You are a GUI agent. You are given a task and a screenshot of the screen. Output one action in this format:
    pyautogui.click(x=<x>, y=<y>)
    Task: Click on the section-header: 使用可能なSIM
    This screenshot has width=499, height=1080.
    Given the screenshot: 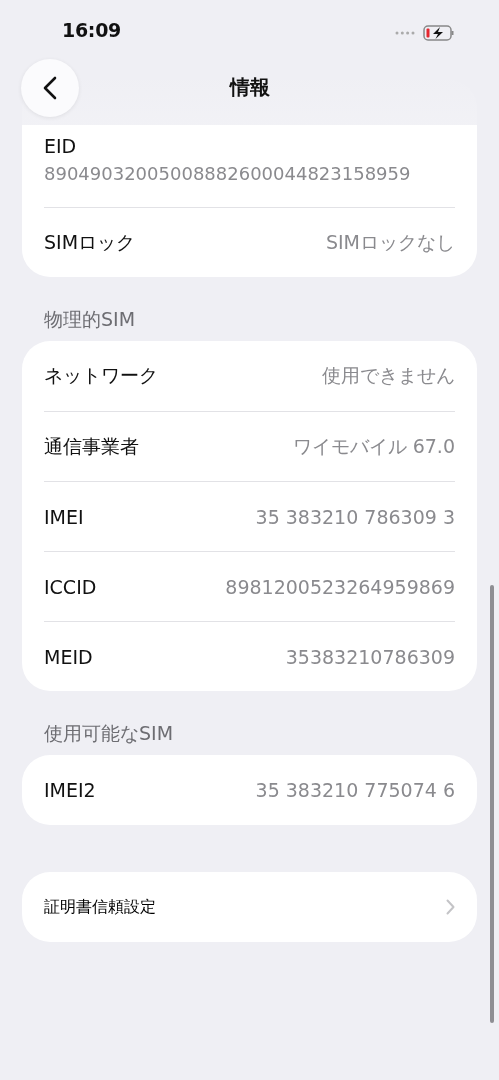 What is the action you would take?
    pyautogui.click(x=109, y=733)
    